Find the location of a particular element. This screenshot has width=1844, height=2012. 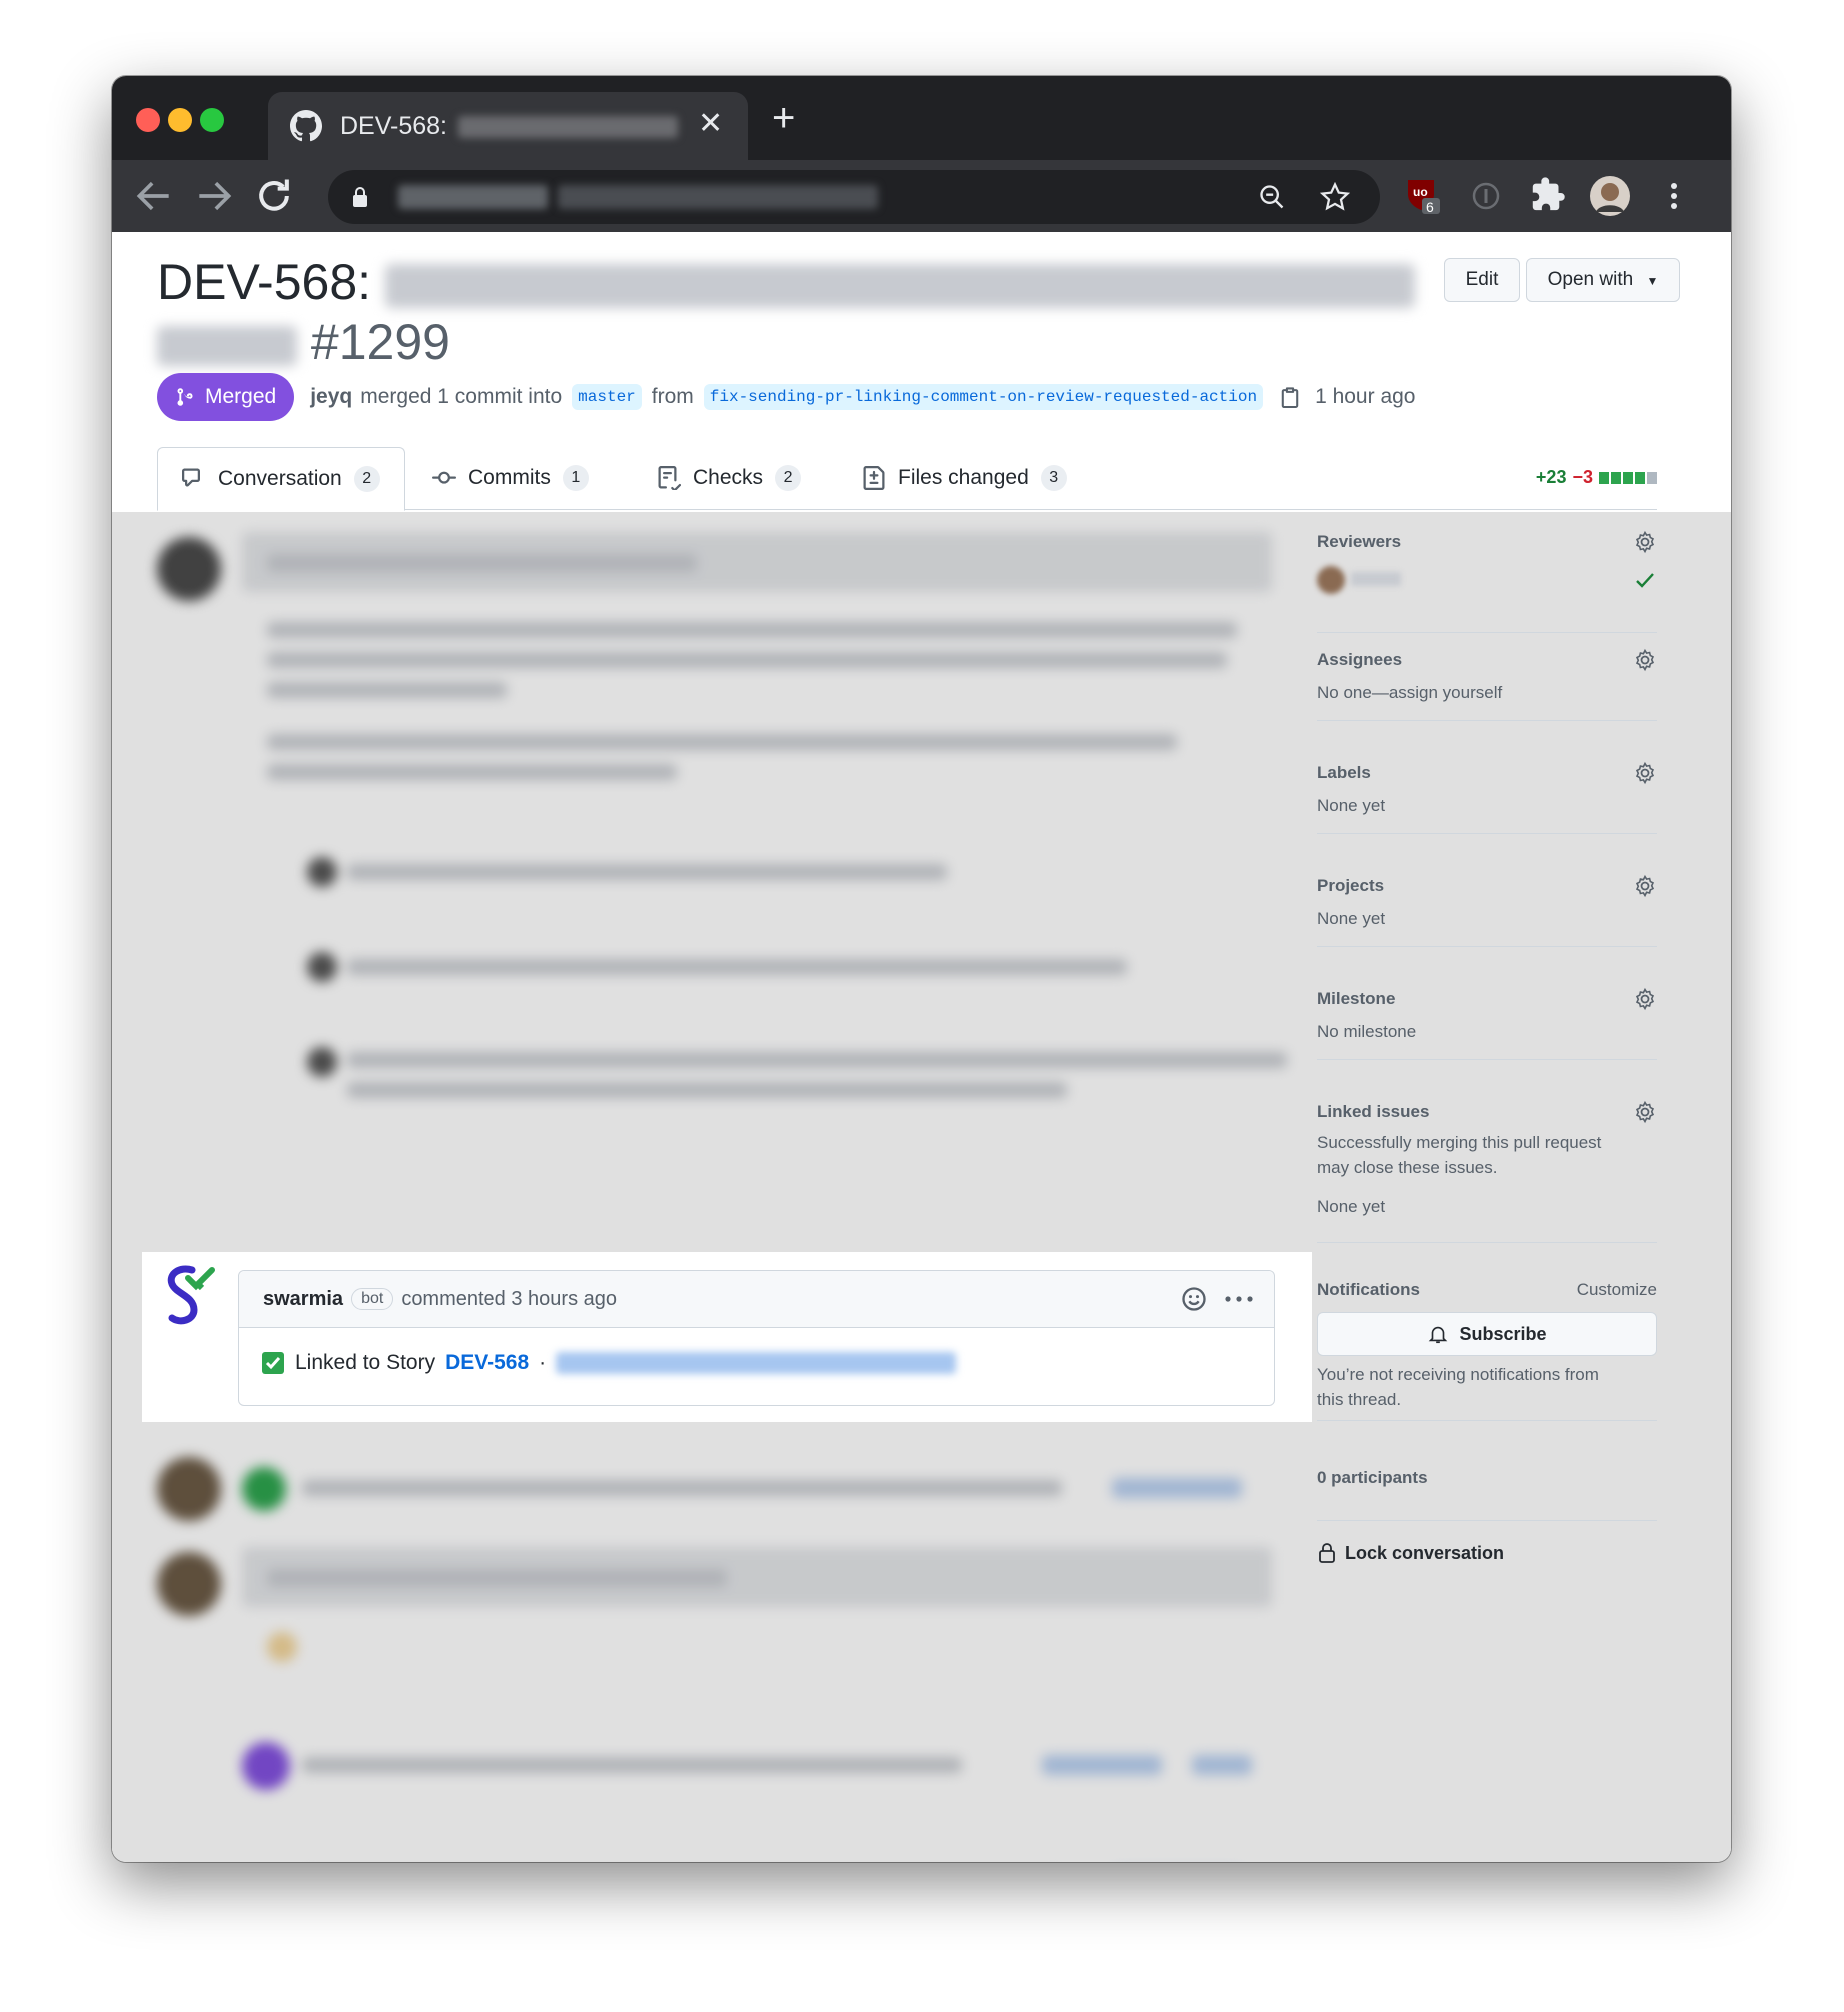

swarmia-logo-icon is located at coordinates (191, 1295).